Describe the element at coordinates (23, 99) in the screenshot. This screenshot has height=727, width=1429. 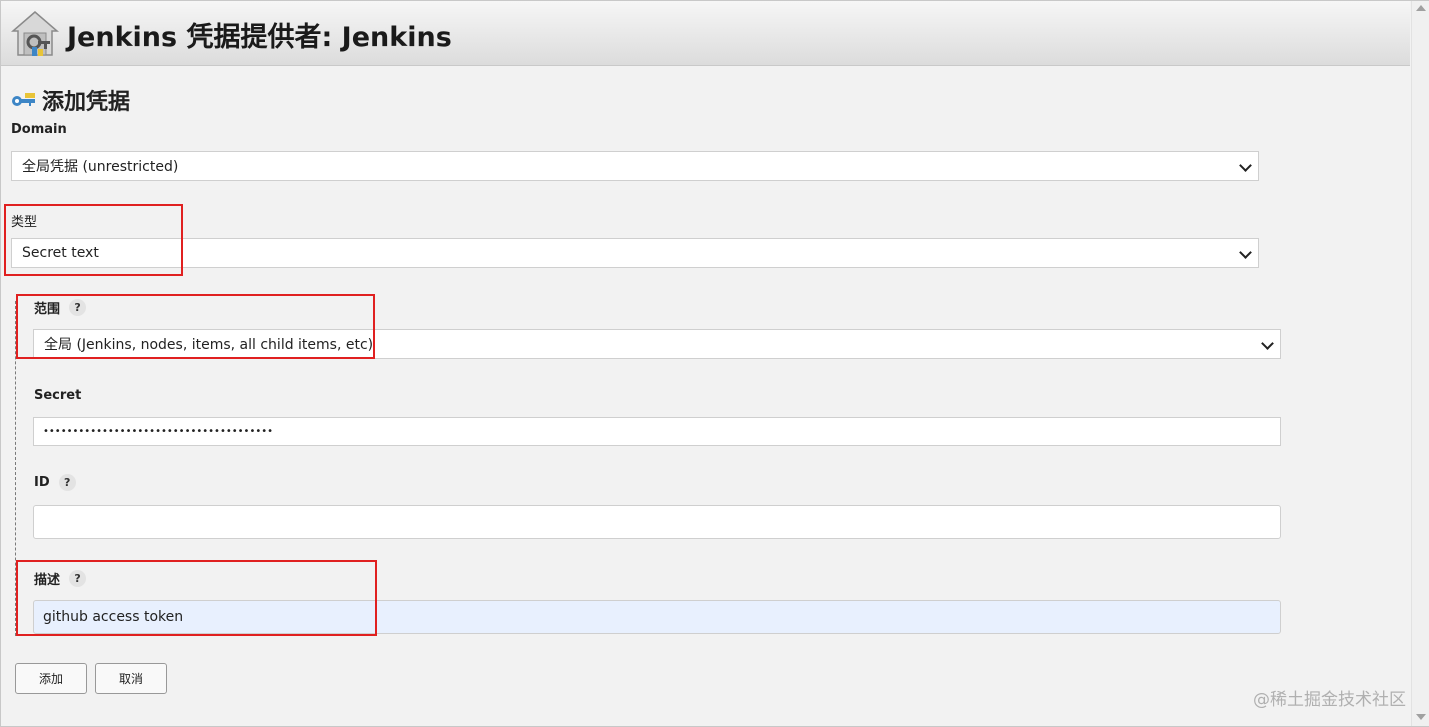
I see `key-icon` at that location.